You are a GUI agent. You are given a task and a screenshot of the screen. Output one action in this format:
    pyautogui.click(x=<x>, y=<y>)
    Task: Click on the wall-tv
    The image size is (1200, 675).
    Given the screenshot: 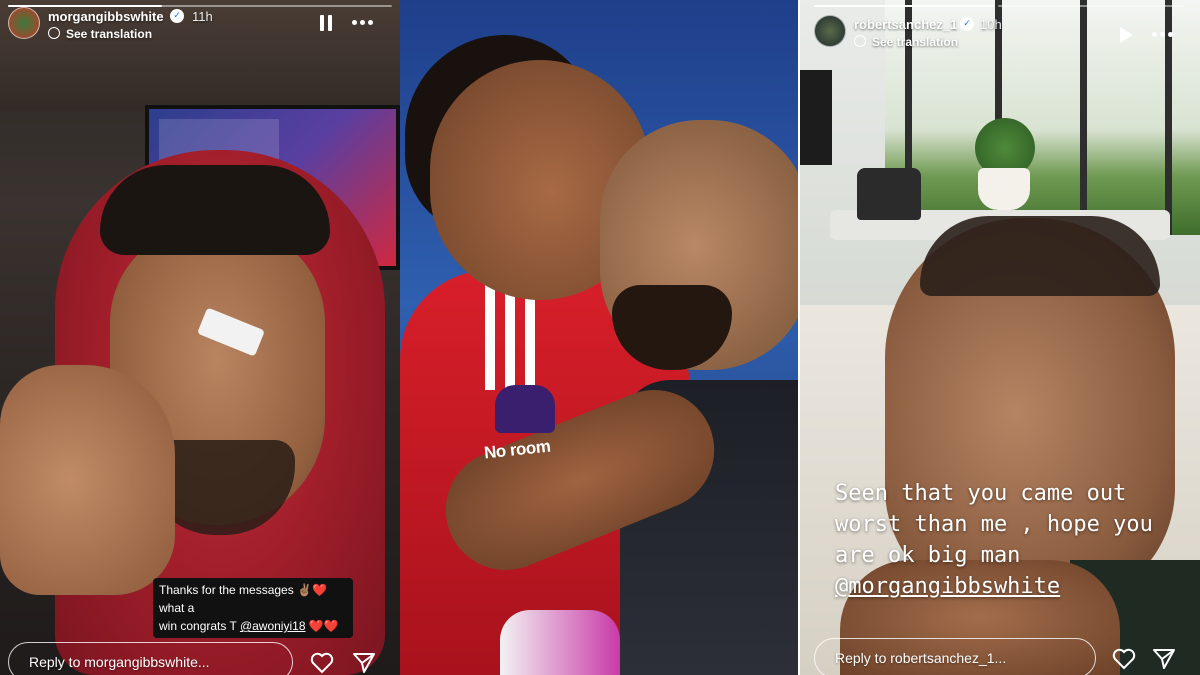 What is the action you would take?
    pyautogui.click(x=816, y=117)
    